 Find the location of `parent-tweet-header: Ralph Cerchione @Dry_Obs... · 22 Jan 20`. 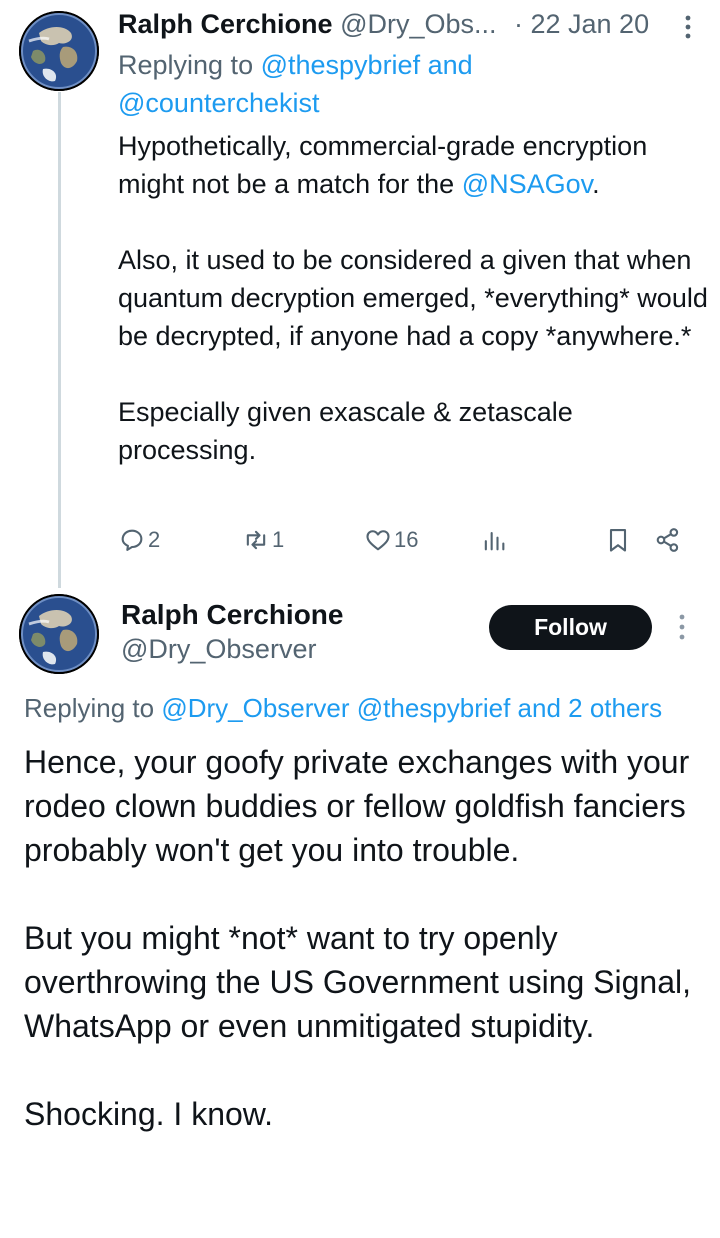

parent-tweet-header: Ralph Cerchione @Dry_Obs... · 22 Jan 20 is located at coordinates (408, 24).